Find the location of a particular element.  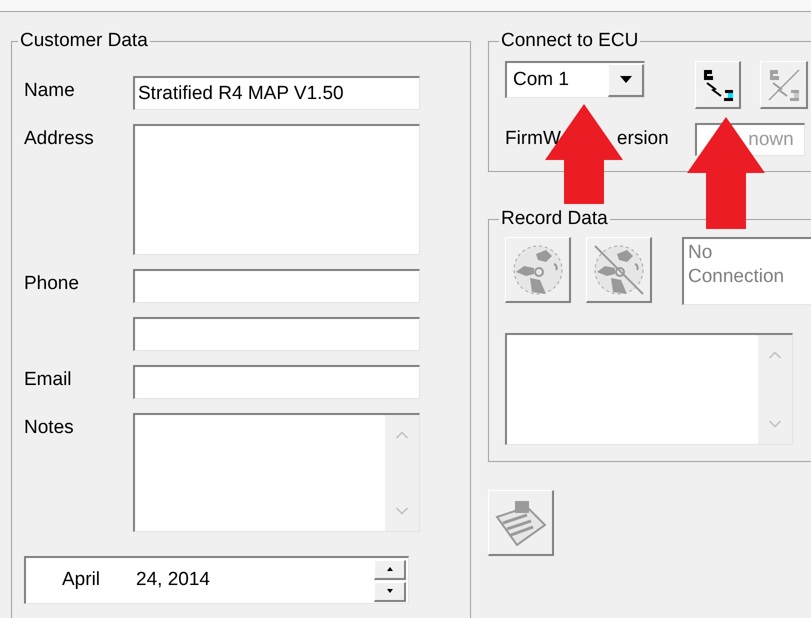

port-dropdown: Com 1 is located at coordinates (575, 79).